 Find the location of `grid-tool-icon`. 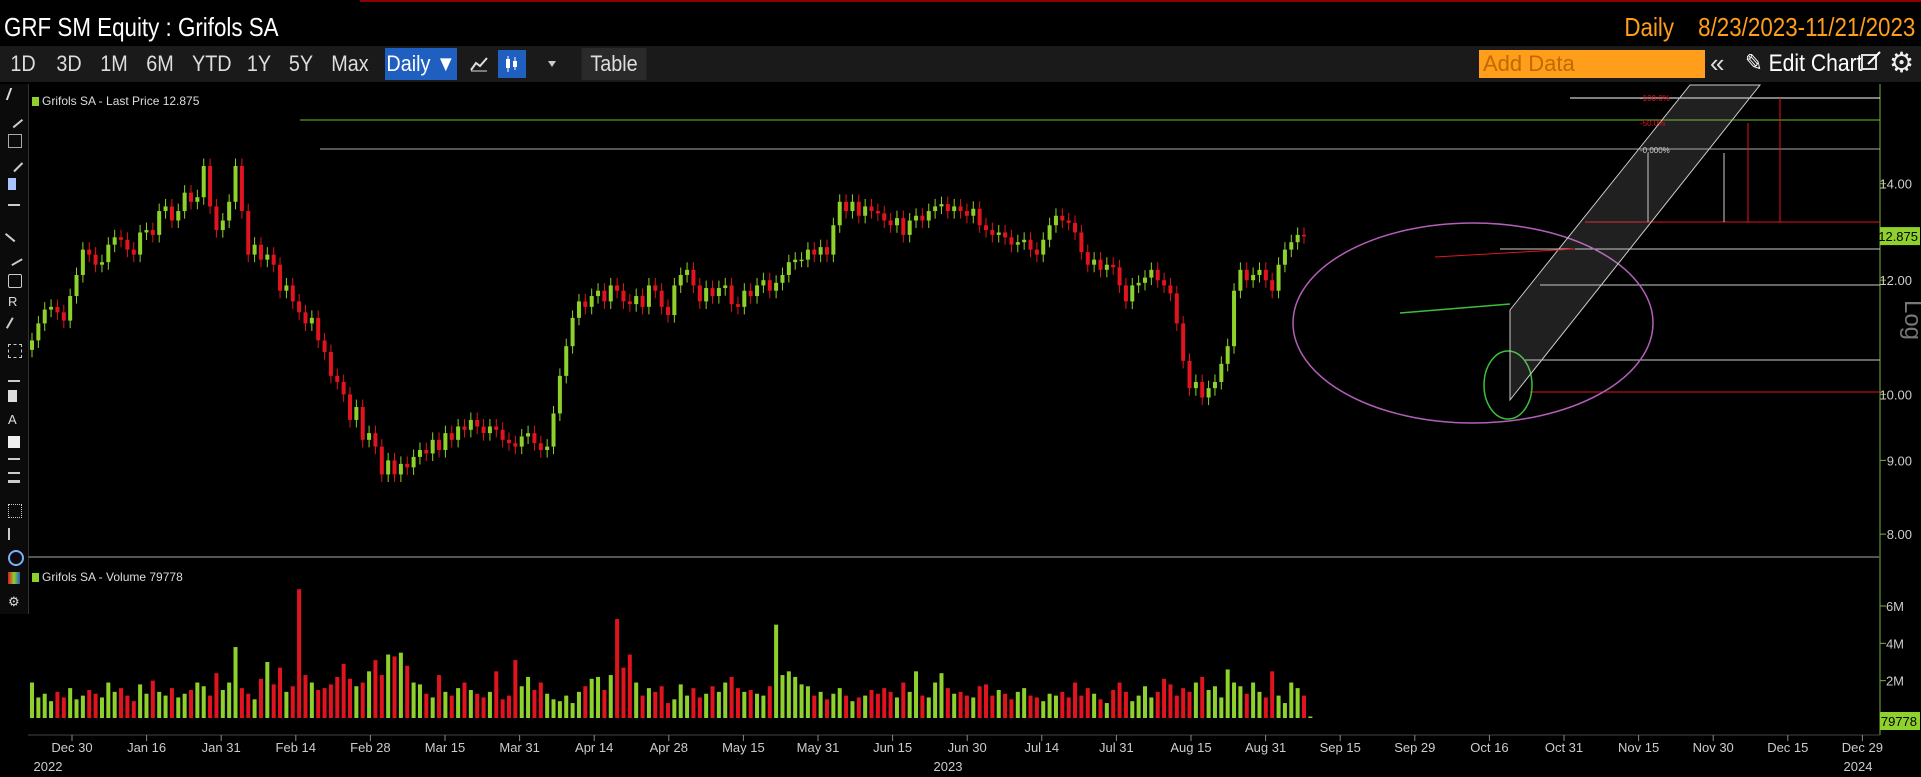

grid-tool-icon is located at coordinates (15, 511).